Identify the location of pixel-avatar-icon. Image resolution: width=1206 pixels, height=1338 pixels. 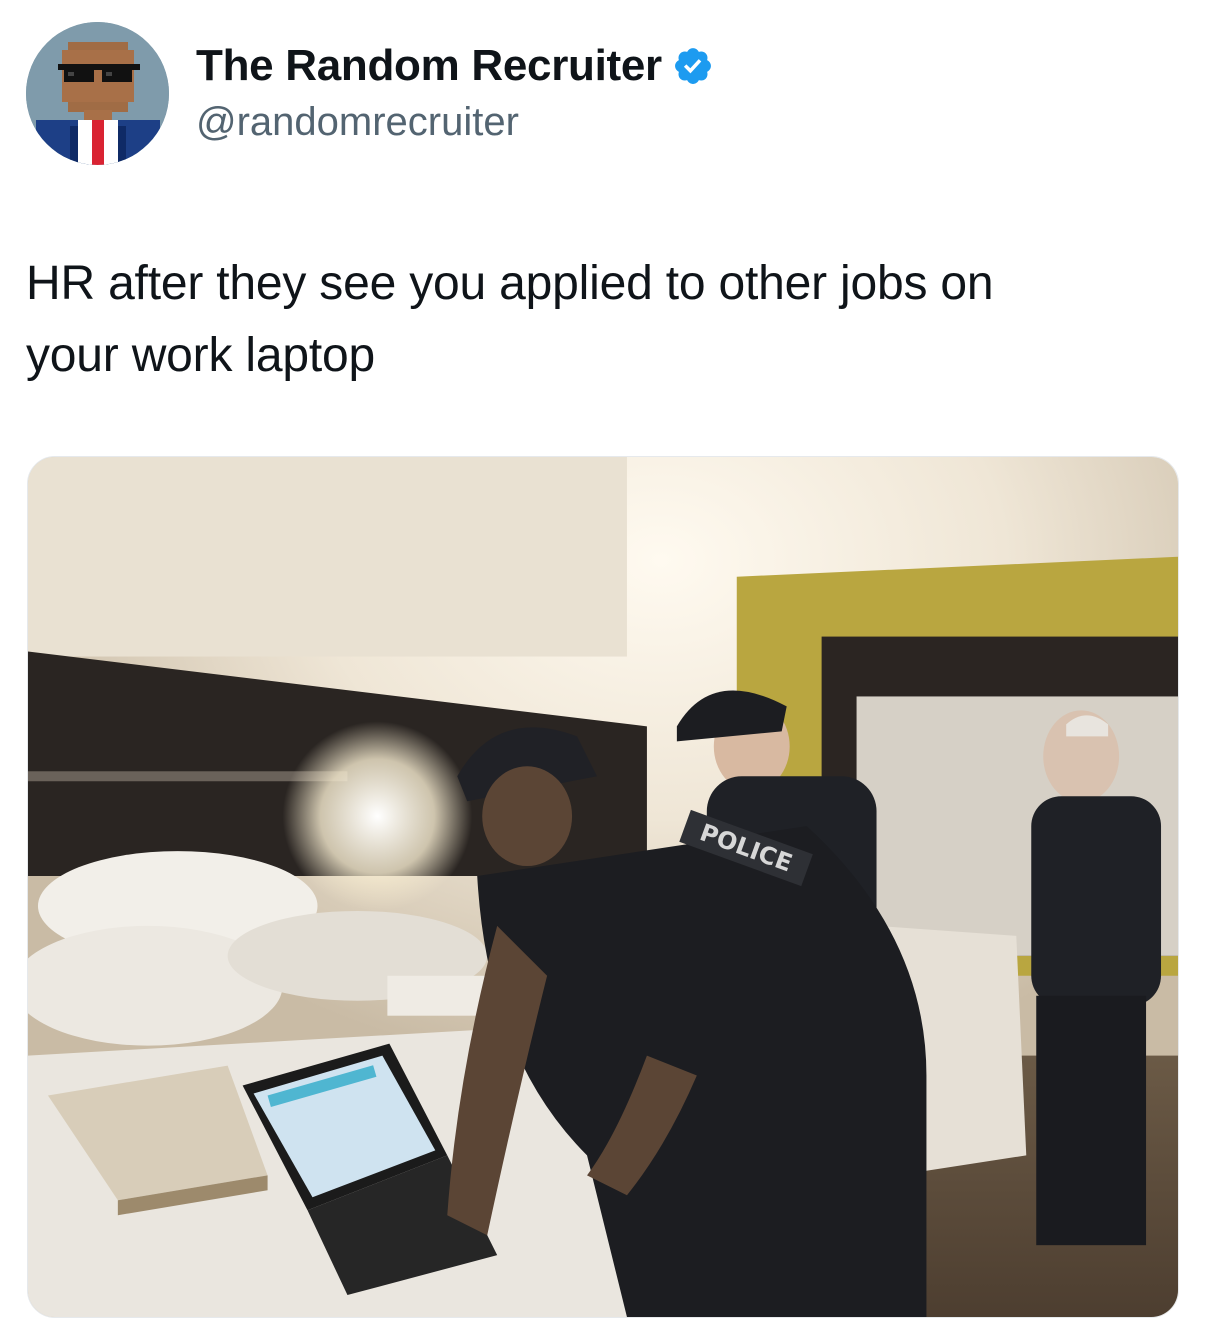
(97, 93).